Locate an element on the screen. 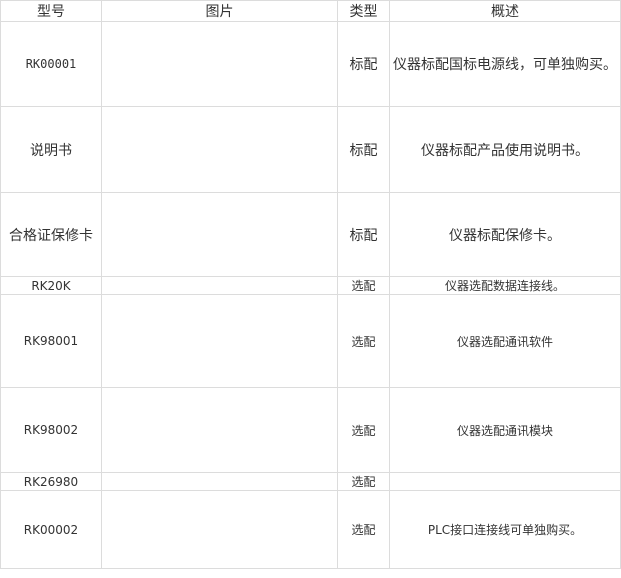  header-image: 图片 is located at coordinates (219, 11).